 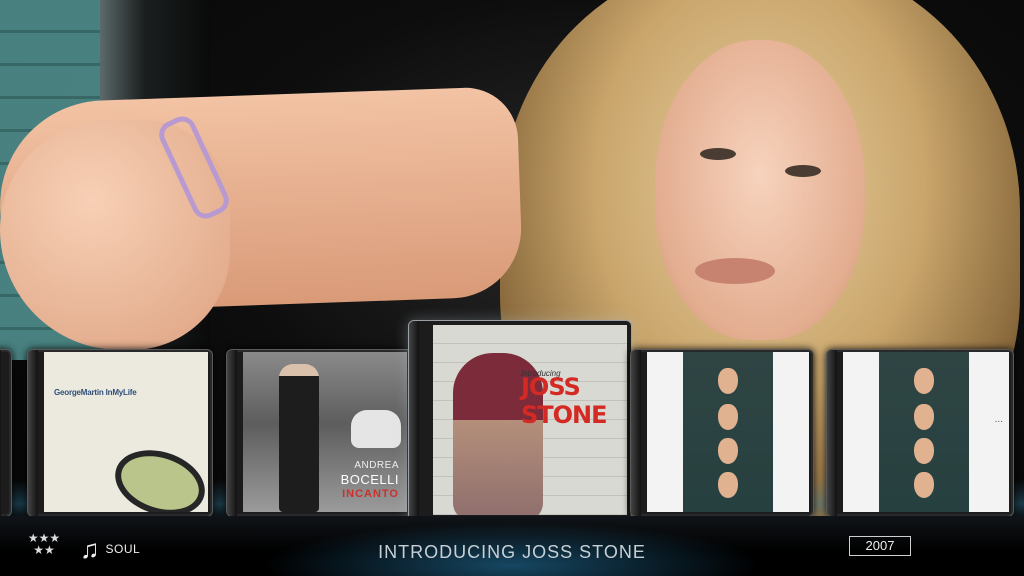 What do you see at coordinates (370, 494) in the screenshot?
I see `album-art-text-line3: INCANTO` at bounding box center [370, 494].